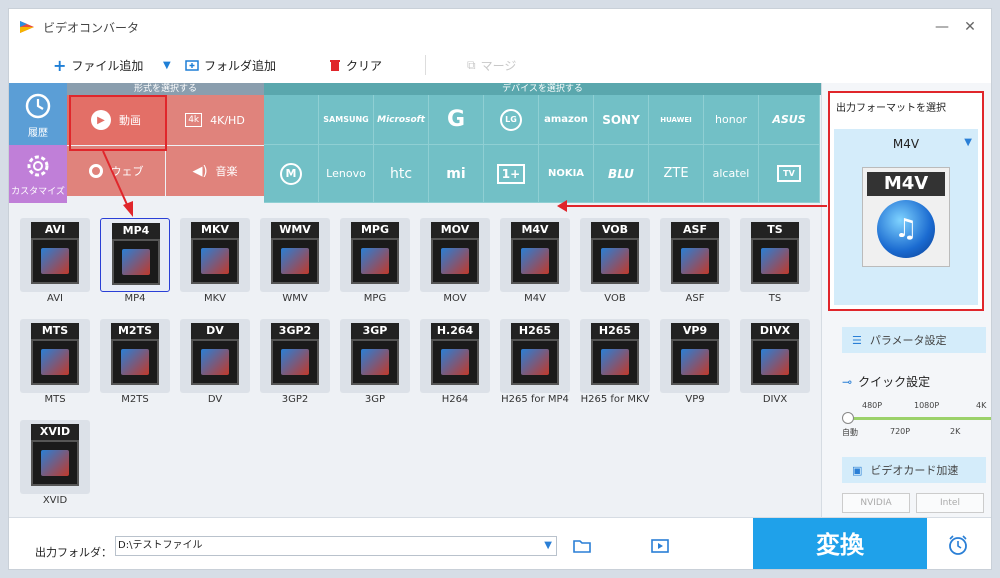  Describe the element at coordinates (695, 255) in the screenshot. I see `video-format-icon: ASF` at that location.